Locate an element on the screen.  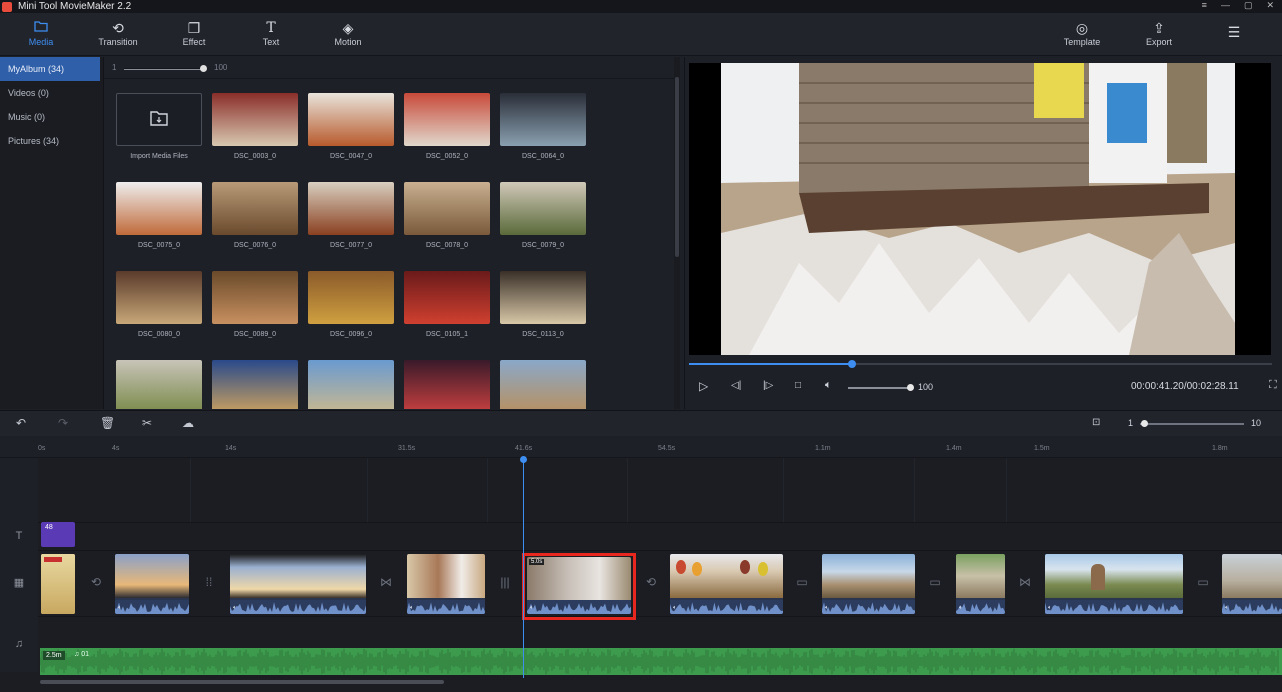
media-thumbnail: DSC_0075_0 is located at coordinates (159, 215).